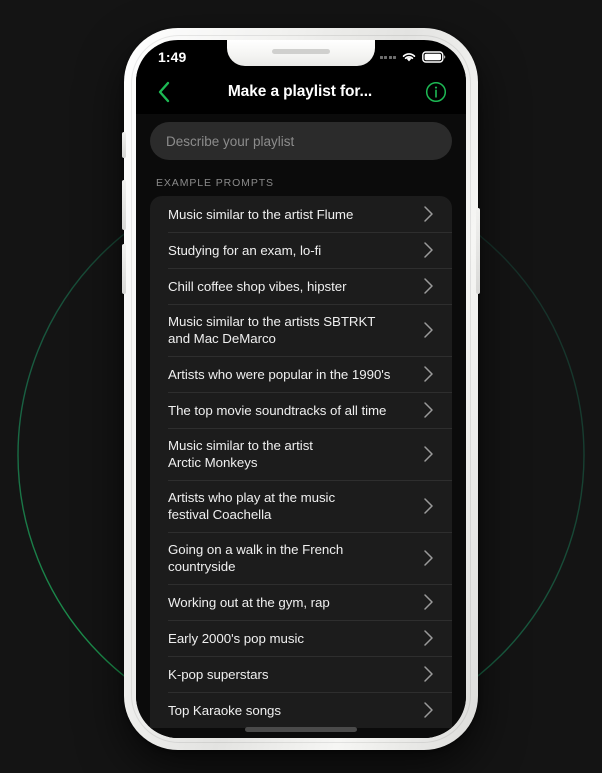  I want to click on prompt-row: The top movie soundtracks of all time, so click(301, 410).